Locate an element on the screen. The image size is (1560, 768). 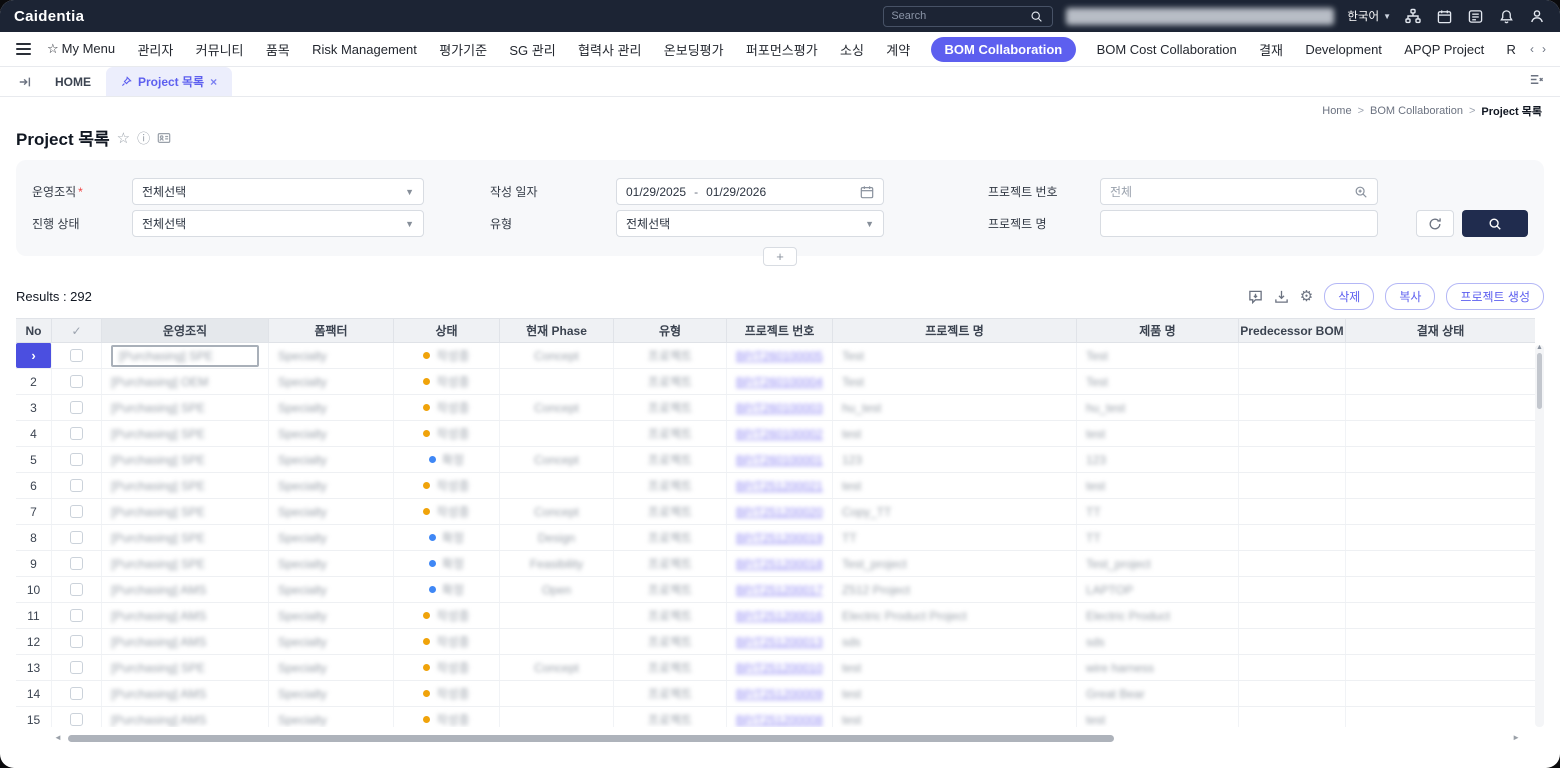
app-logo: Caidentia is located at coordinates (49, 16).